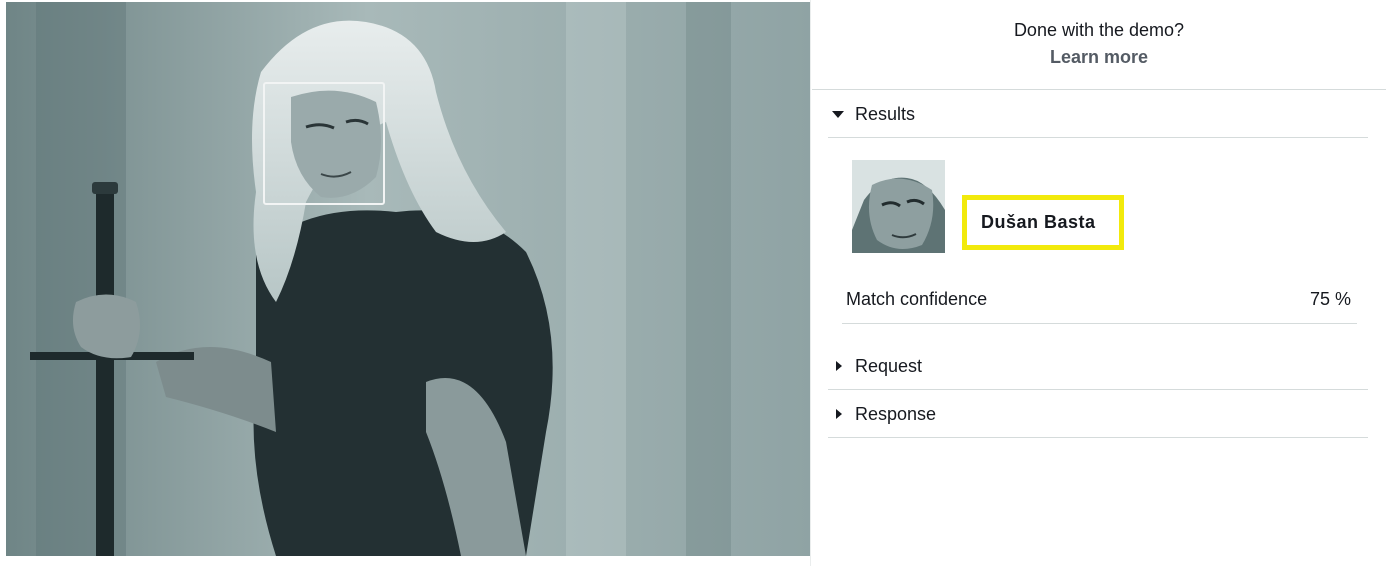 The image size is (1400, 566). What do you see at coordinates (1099, 57) in the screenshot?
I see `learn-more-link: Learn more` at bounding box center [1099, 57].